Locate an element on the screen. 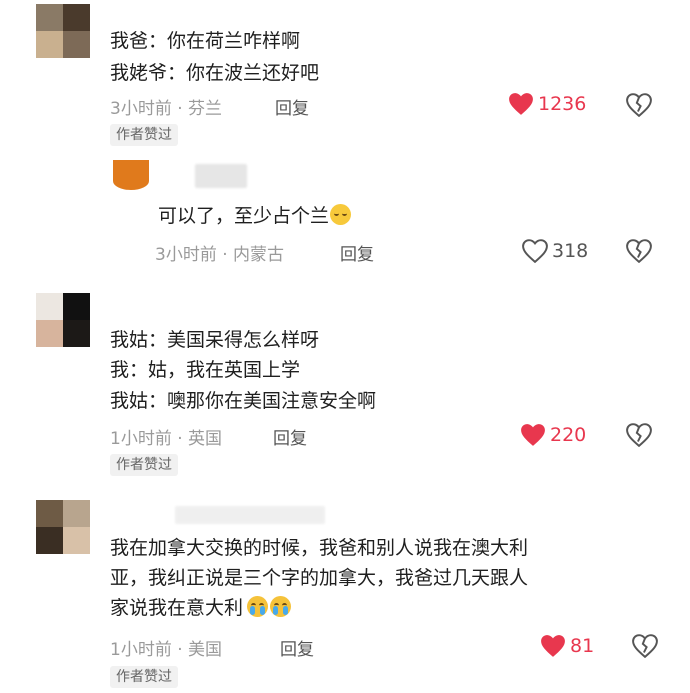 Image resolution: width=690 pixels, height=693 pixels. like-button: 318 is located at coordinates (555, 251).